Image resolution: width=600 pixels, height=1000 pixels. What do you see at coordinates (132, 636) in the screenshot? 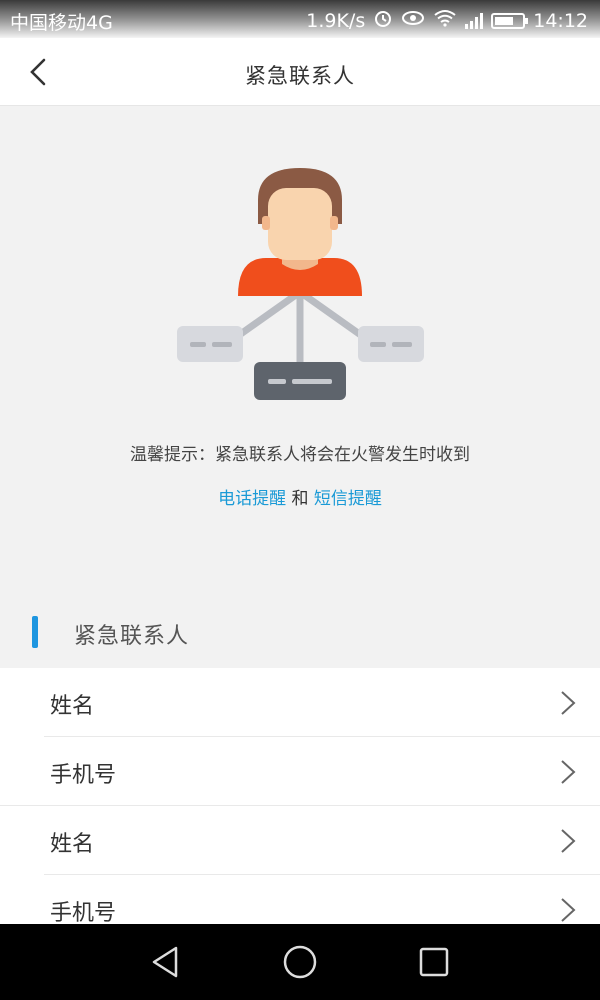
I see `section-title: 紧急联系人` at bounding box center [132, 636].